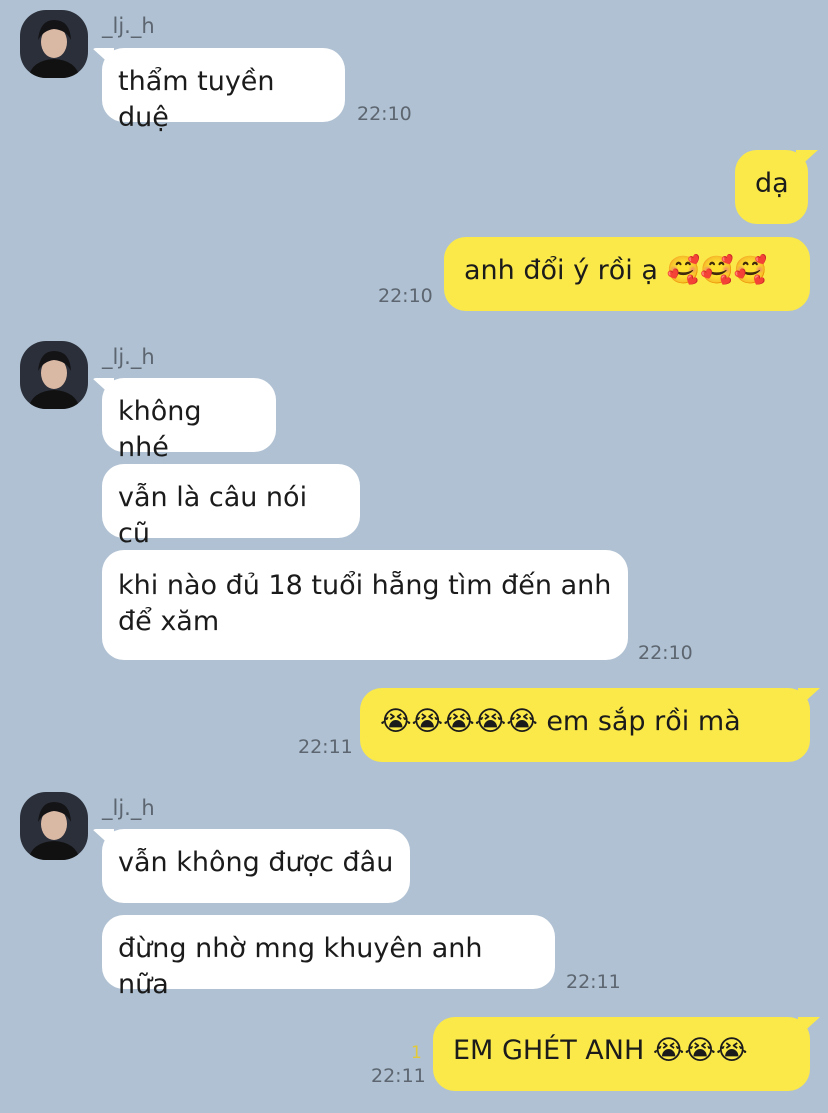 This screenshot has width=828, height=1113. What do you see at coordinates (627, 274) in the screenshot?
I see `message-bubble-outgoing: anh đổi ý rồi ạ 🥰🥰🥰` at bounding box center [627, 274].